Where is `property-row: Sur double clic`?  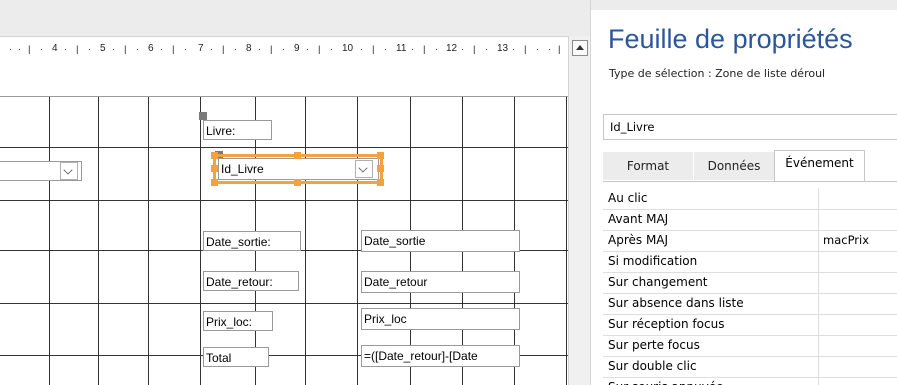 property-row: Sur double clic is located at coordinates (750, 367).